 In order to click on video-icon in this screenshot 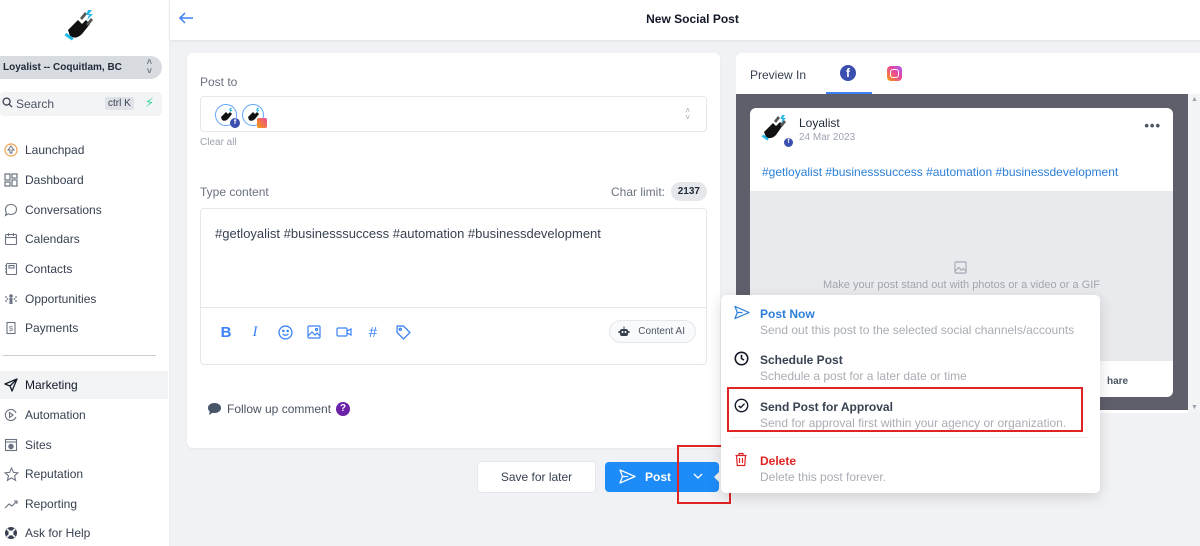, I will do `click(344, 332)`.